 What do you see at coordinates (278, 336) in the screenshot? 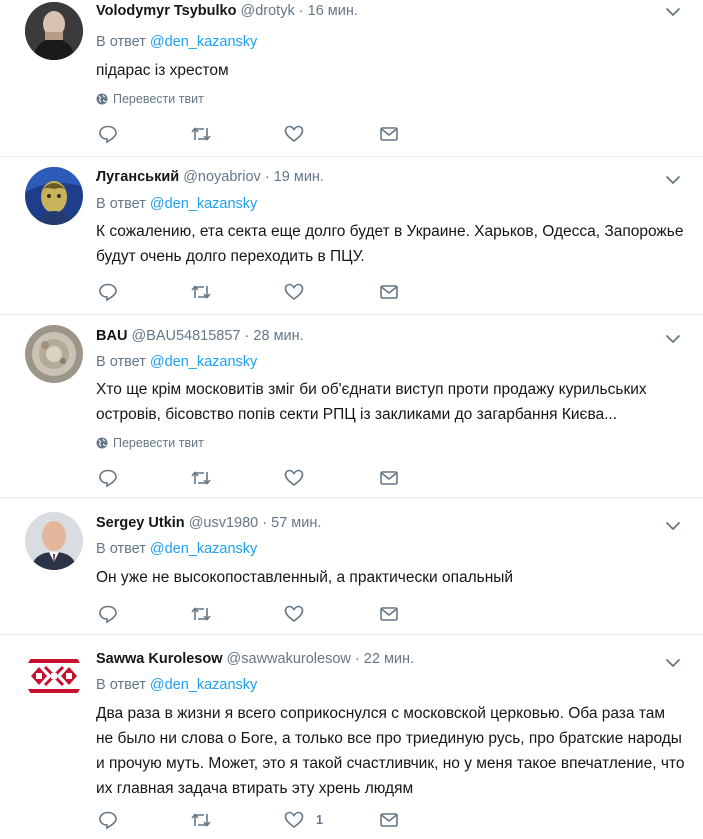
I see `tweet-time: 28 мин.` at bounding box center [278, 336].